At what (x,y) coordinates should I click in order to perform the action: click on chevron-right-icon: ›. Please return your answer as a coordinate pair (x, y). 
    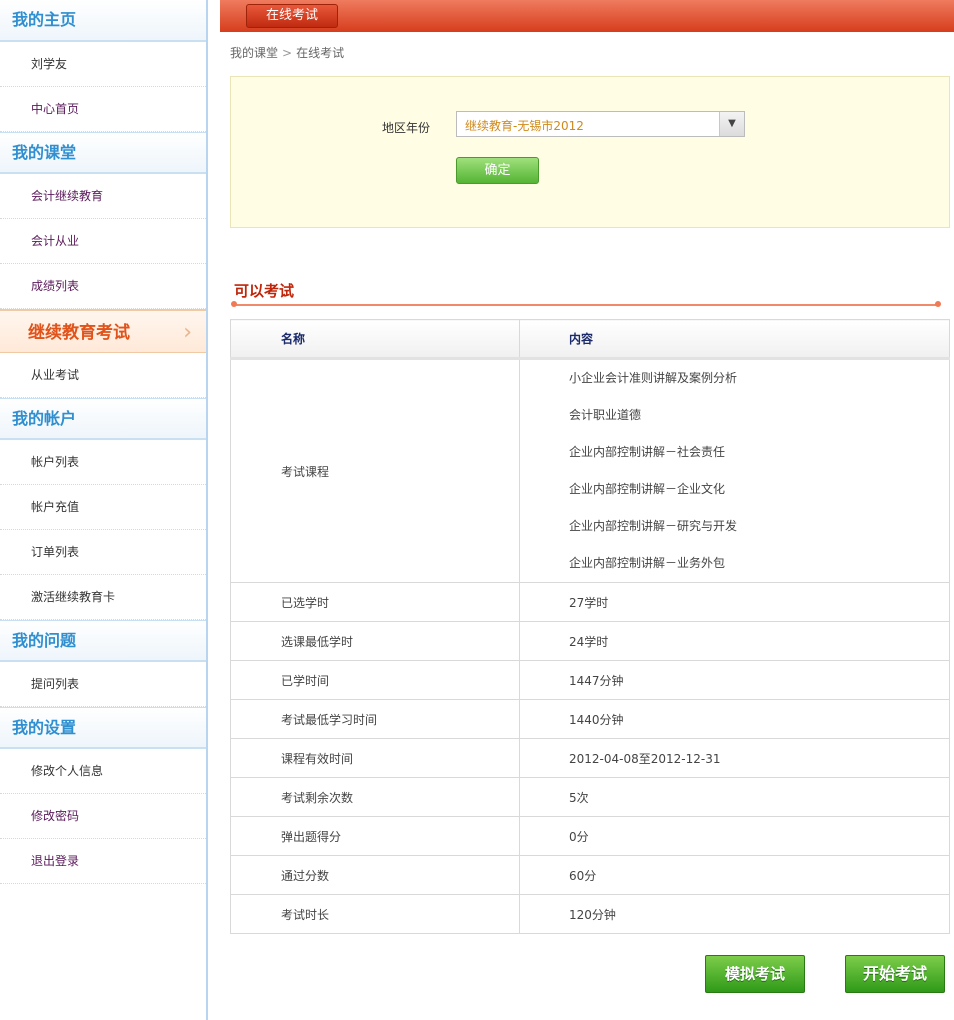
    Looking at the image, I should click on (187, 332).